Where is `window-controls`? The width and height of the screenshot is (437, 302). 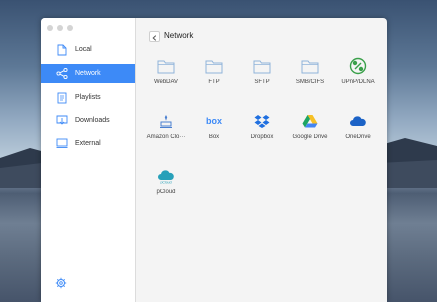
window-controls is located at coordinates (60, 28).